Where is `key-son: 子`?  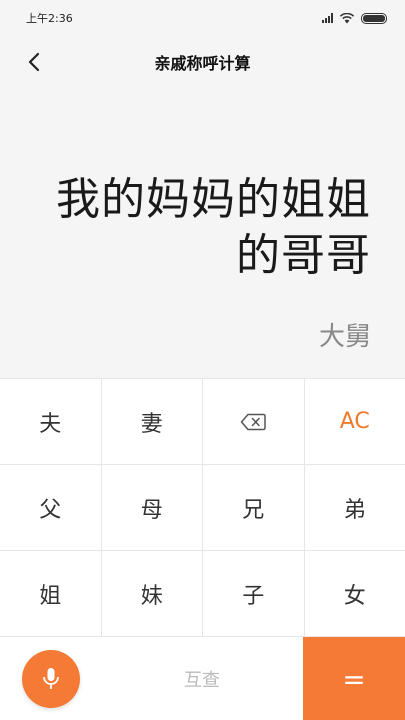 key-son: 子 is located at coordinates (254, 593).